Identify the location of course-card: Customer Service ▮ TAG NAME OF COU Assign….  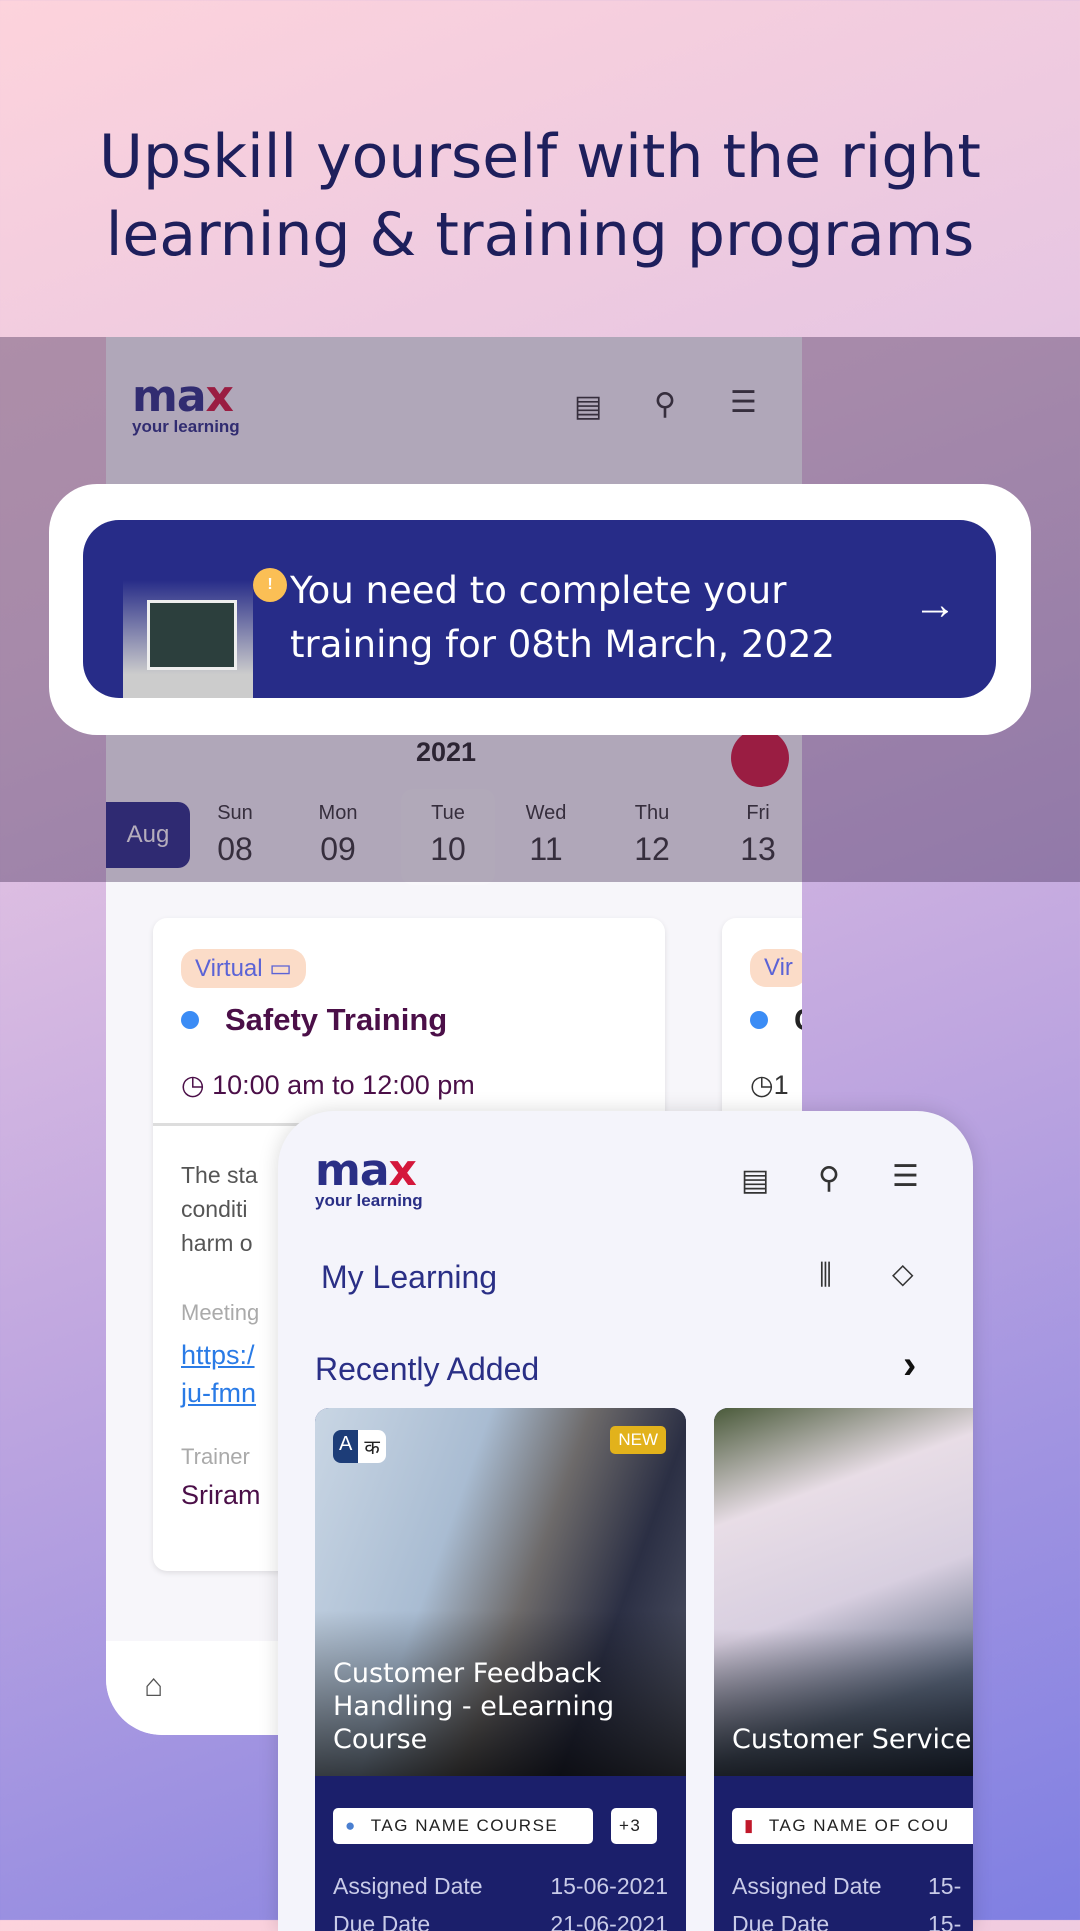
(843, 1669).